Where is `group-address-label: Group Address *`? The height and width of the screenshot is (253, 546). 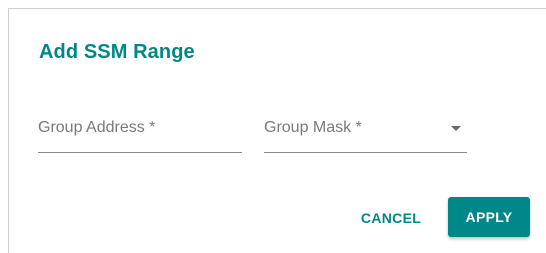 group-address-label: Group Address * is located at coordinates (97, 127).